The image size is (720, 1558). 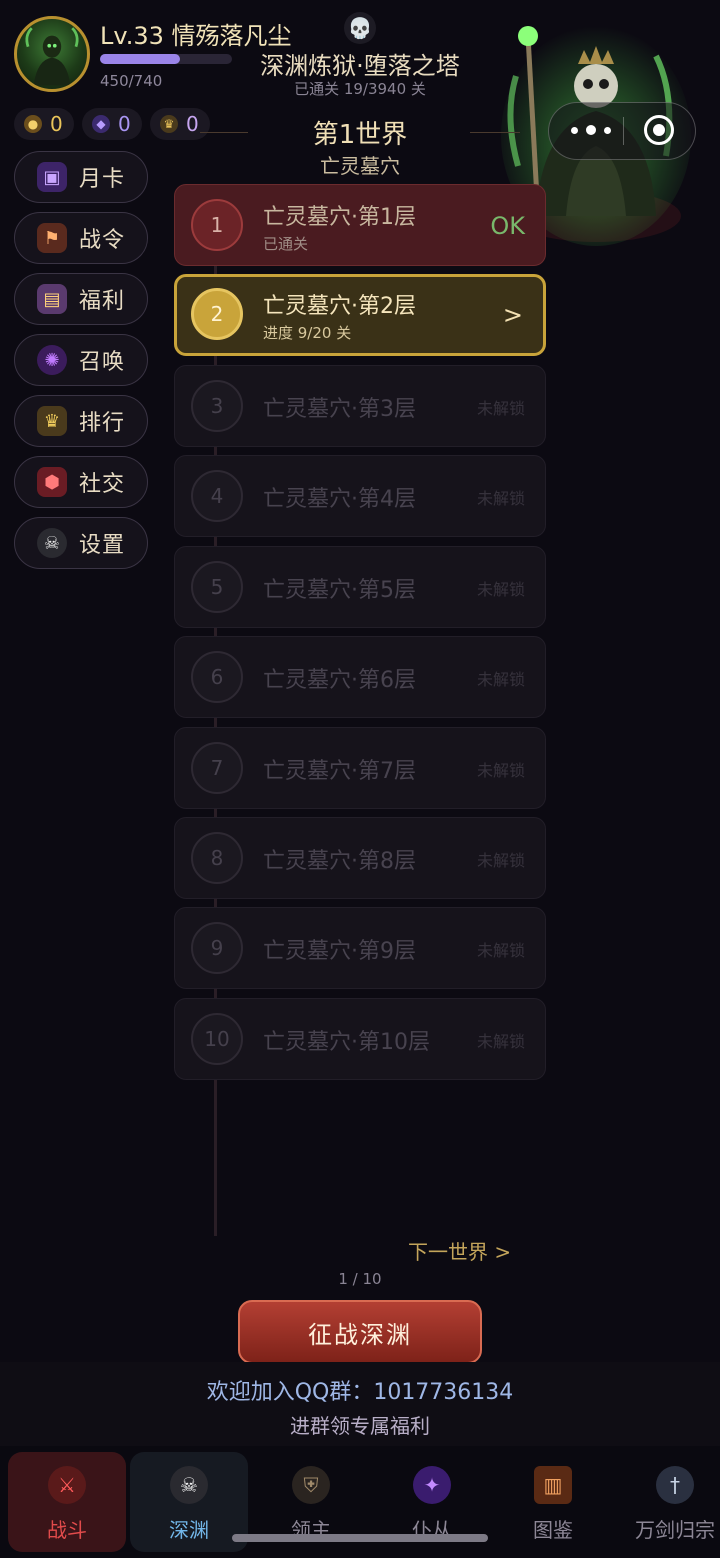 I want to click on tab-abyss: ☠ 深渊, so click(x=189, y=1502).